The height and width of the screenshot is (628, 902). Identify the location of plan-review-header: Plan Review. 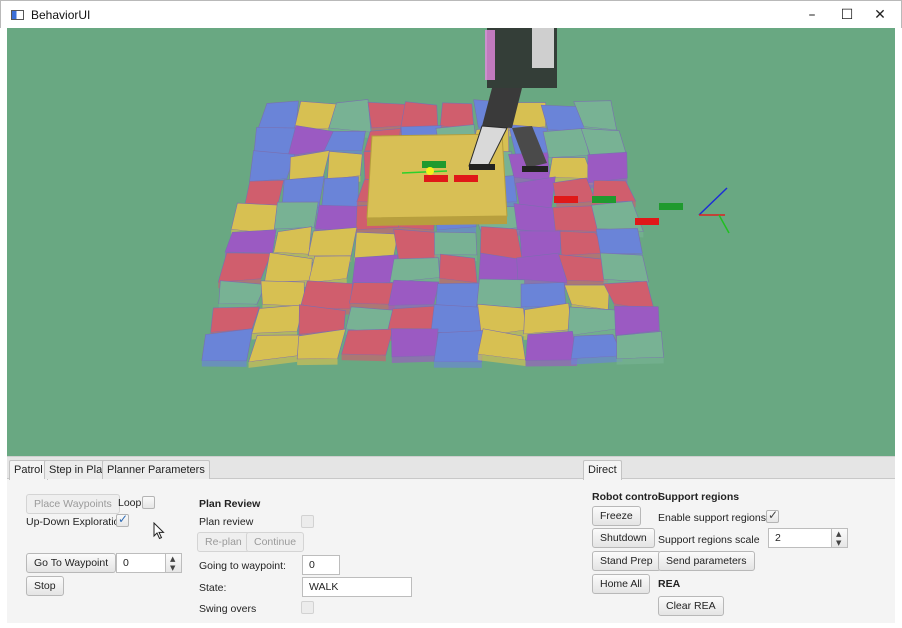
(230, 504).